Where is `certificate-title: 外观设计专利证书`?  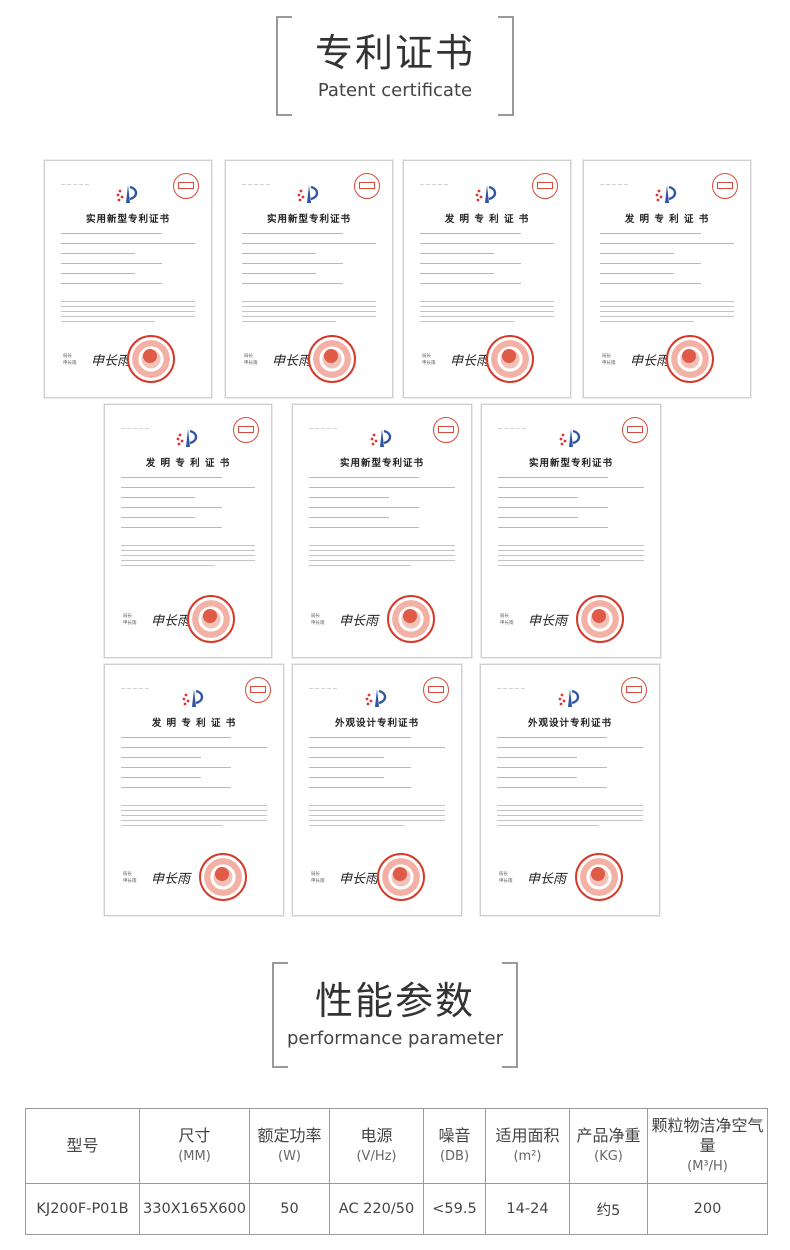 certificate-title: 外观设计专利证书 is located at coordinates (376, 723).